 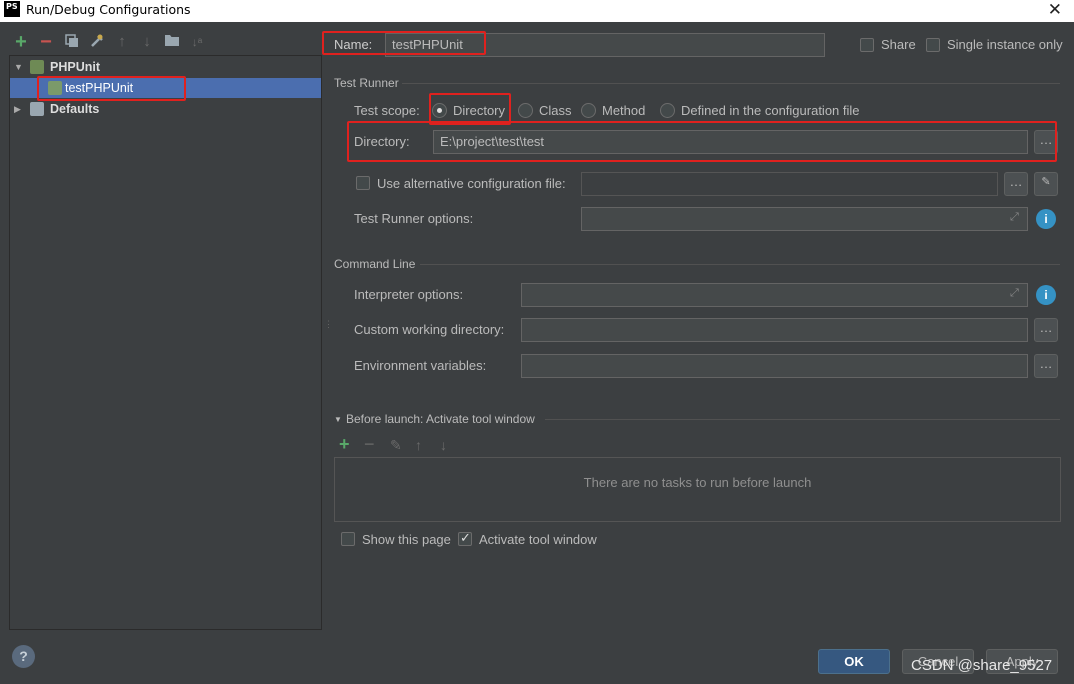 What do you see at coordinates (774, 330) in the screenshot?
I see `working-directory-input` at bounding box center [774, 330].